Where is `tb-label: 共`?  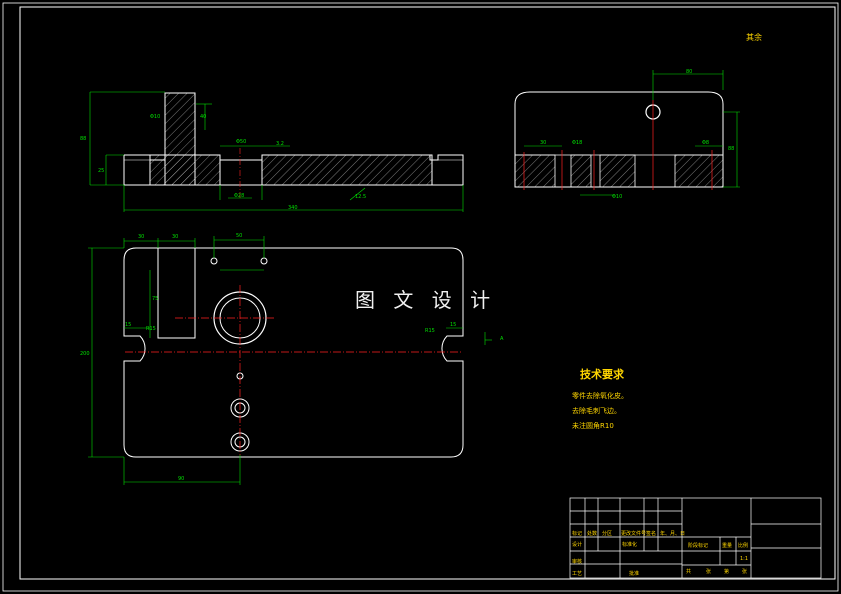
tb-label: 共 is located at coordinates (689, 572).